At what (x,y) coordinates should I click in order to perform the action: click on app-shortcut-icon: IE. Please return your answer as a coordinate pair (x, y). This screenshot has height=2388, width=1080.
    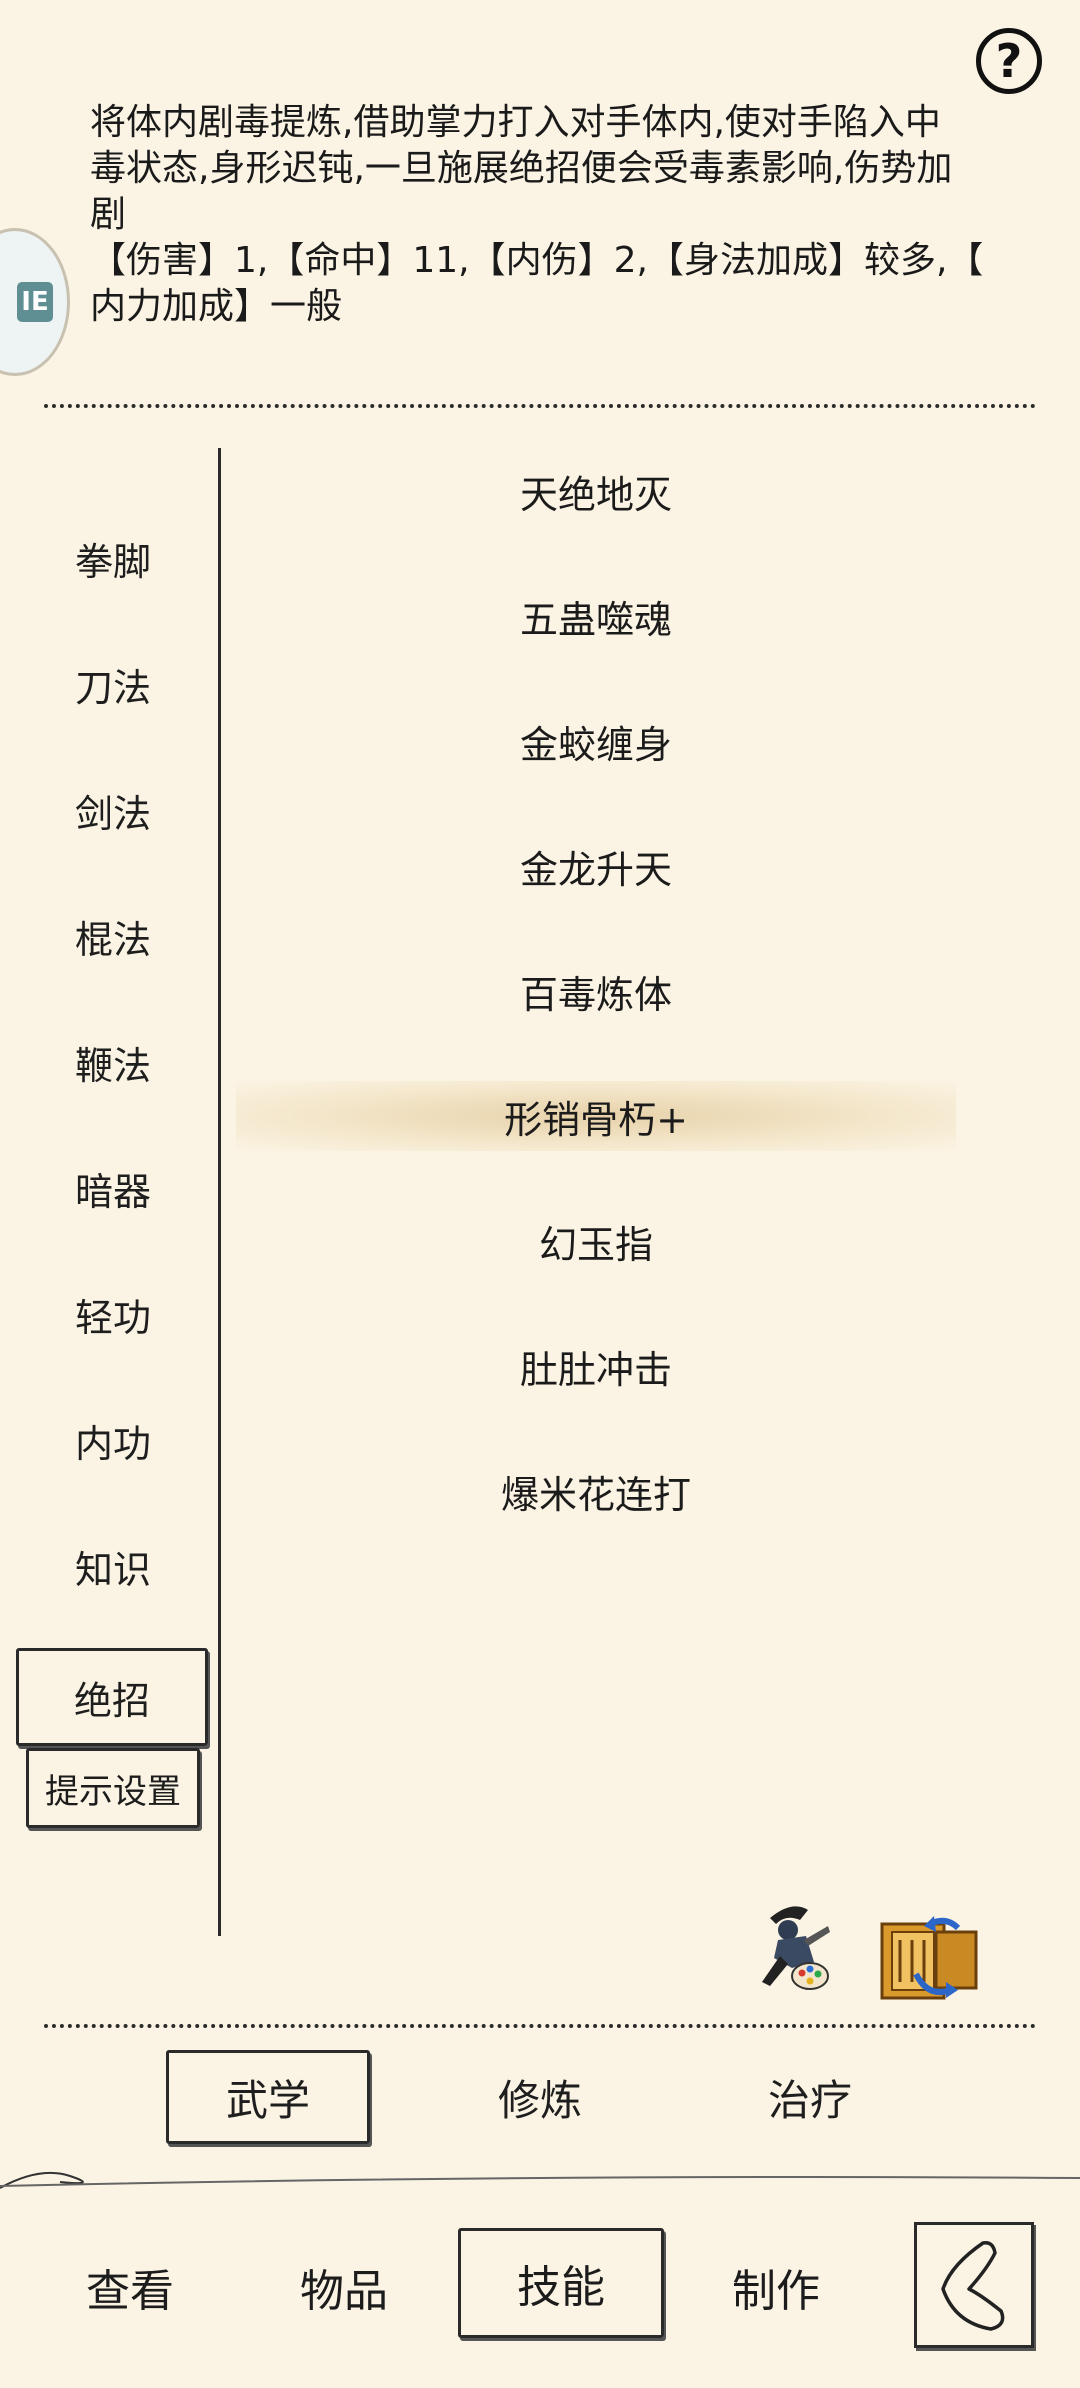
    Looking at the image, I should click on (35, 302).